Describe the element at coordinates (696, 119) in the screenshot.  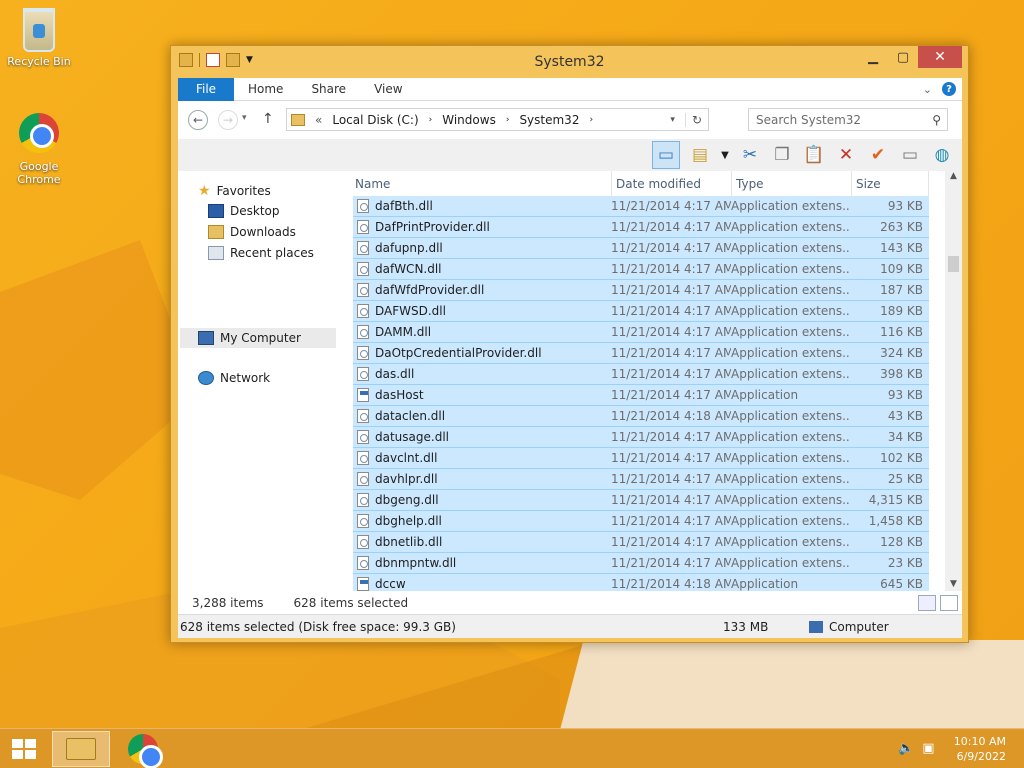
I see `refresh-icon: ↻` at that location.